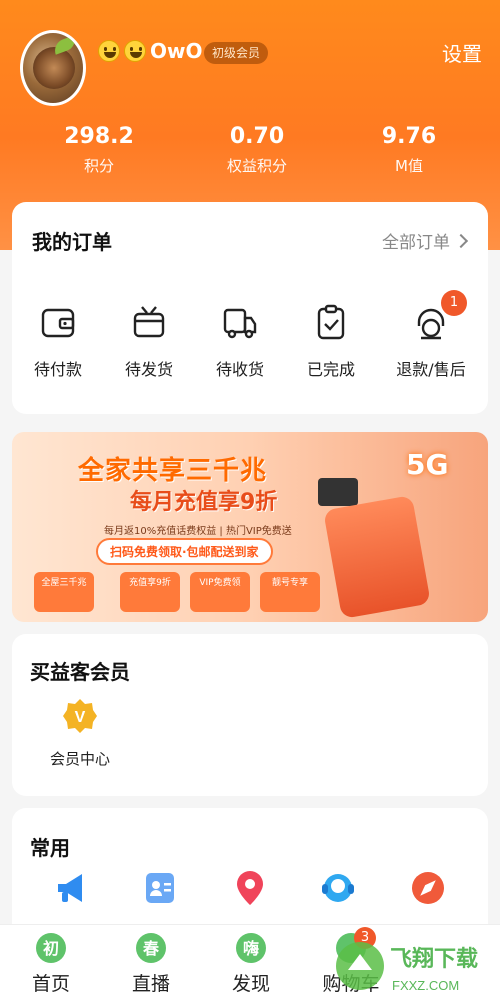 This screenshot has width=500, height=1000. I want to click on order-pending-receipt: 待收货, so click(240, 341).